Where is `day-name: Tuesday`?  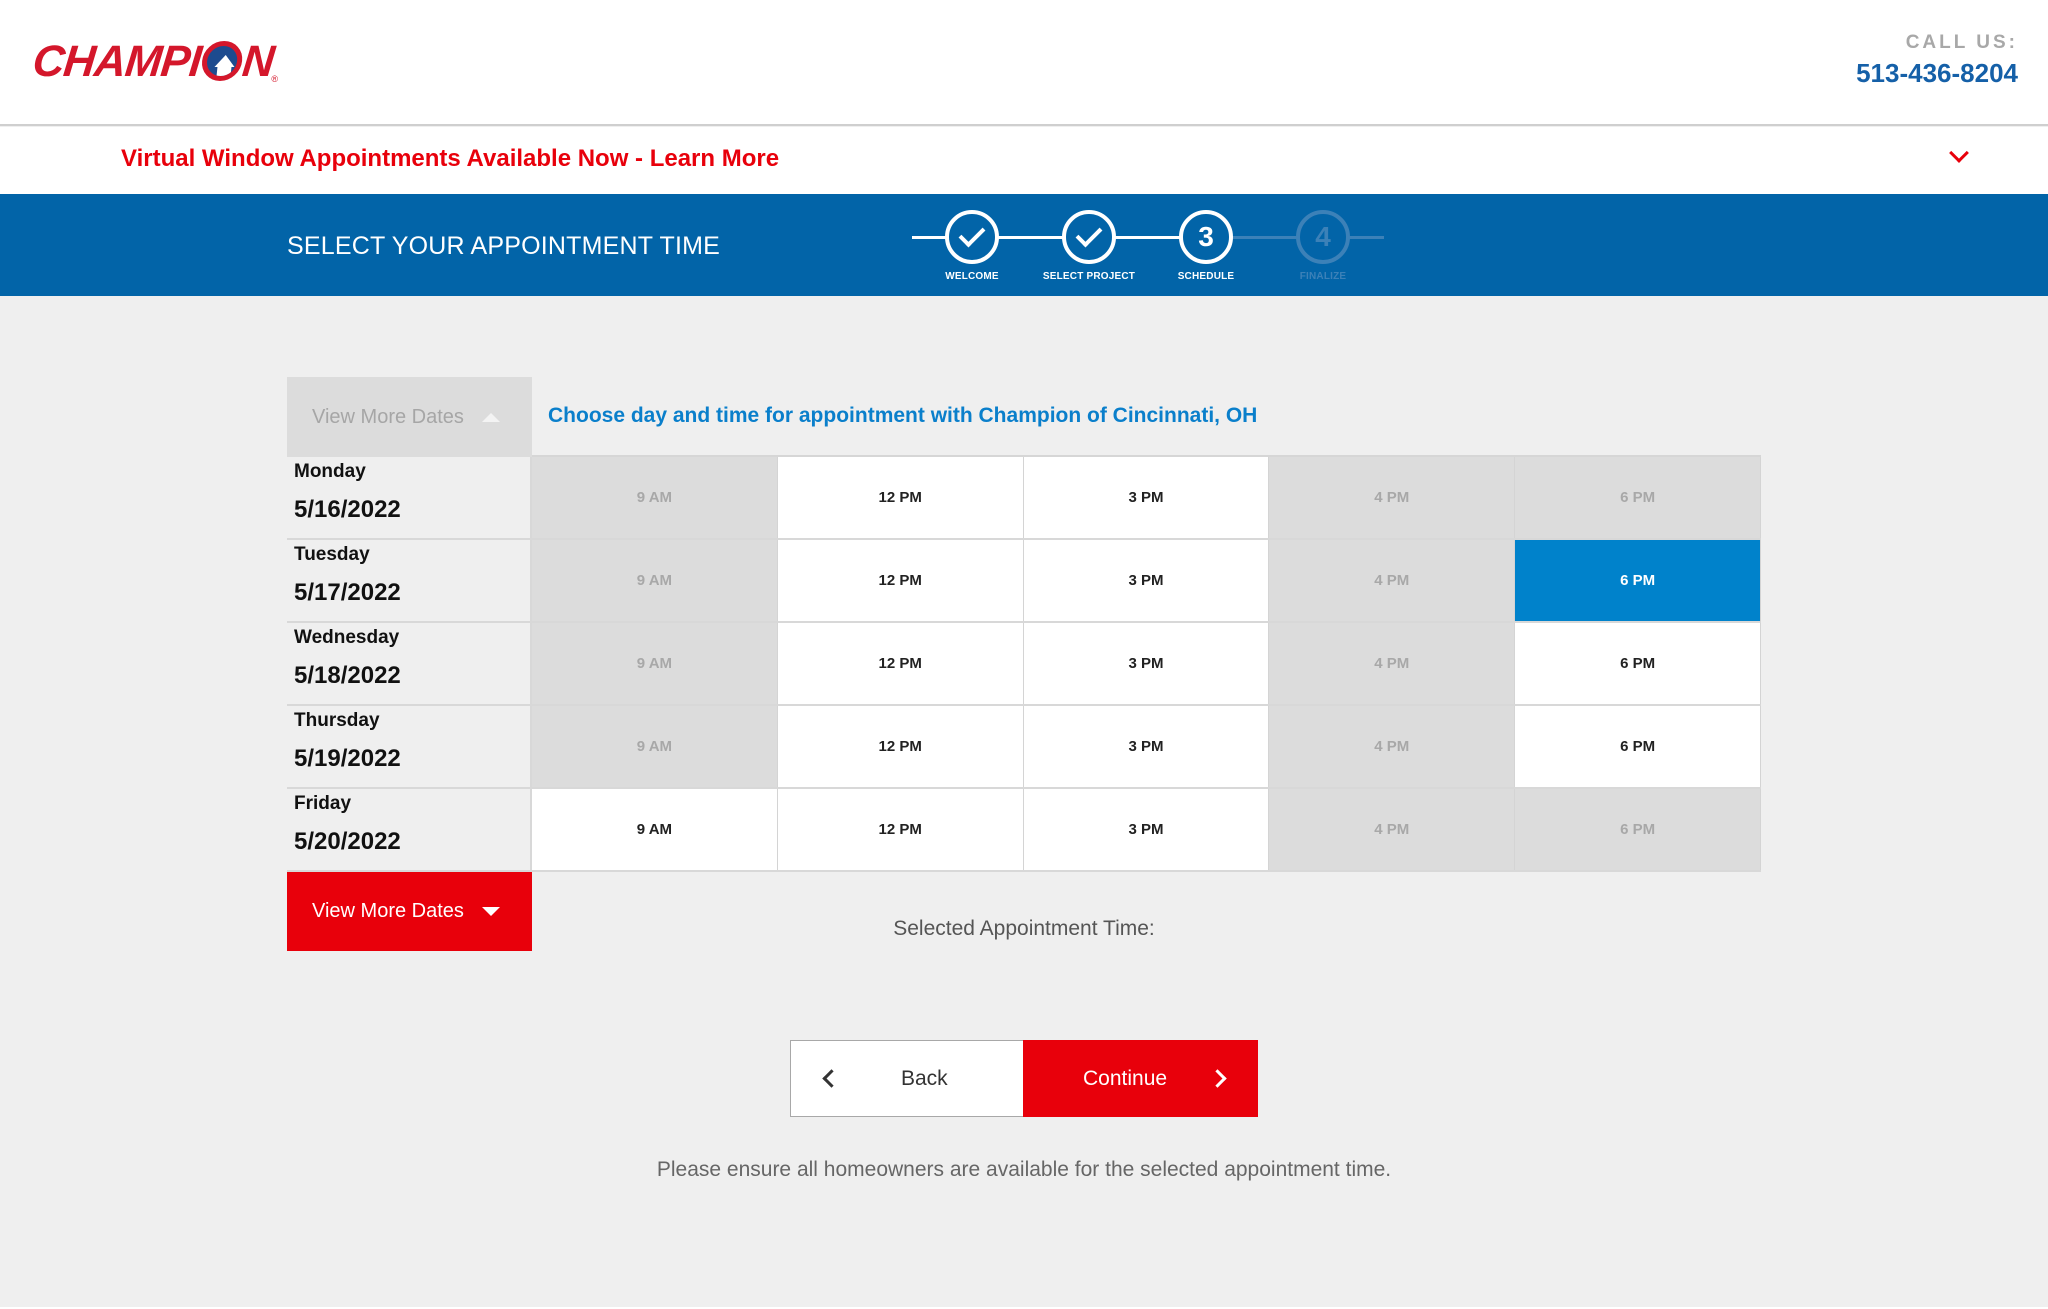
day-name: Tuesday is located at coordinates (332, 554).